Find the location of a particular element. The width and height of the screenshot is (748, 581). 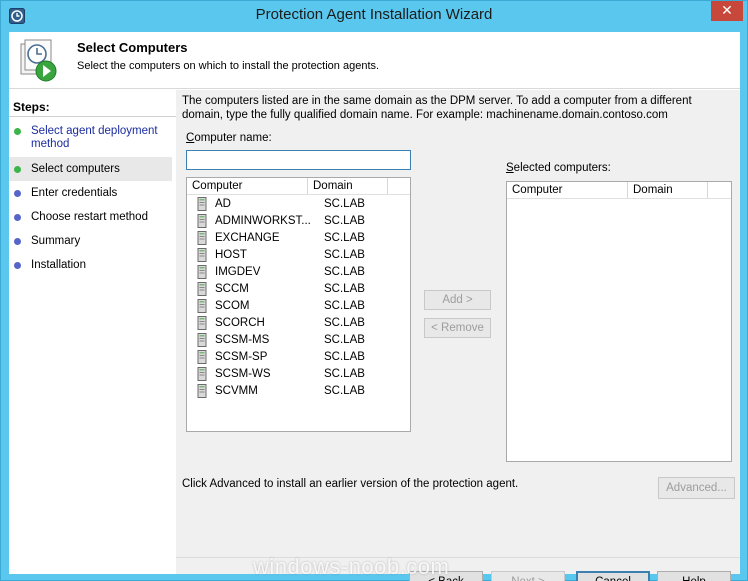

step-enter-credentials: Enter credentials is located at coordinates (90, 193).